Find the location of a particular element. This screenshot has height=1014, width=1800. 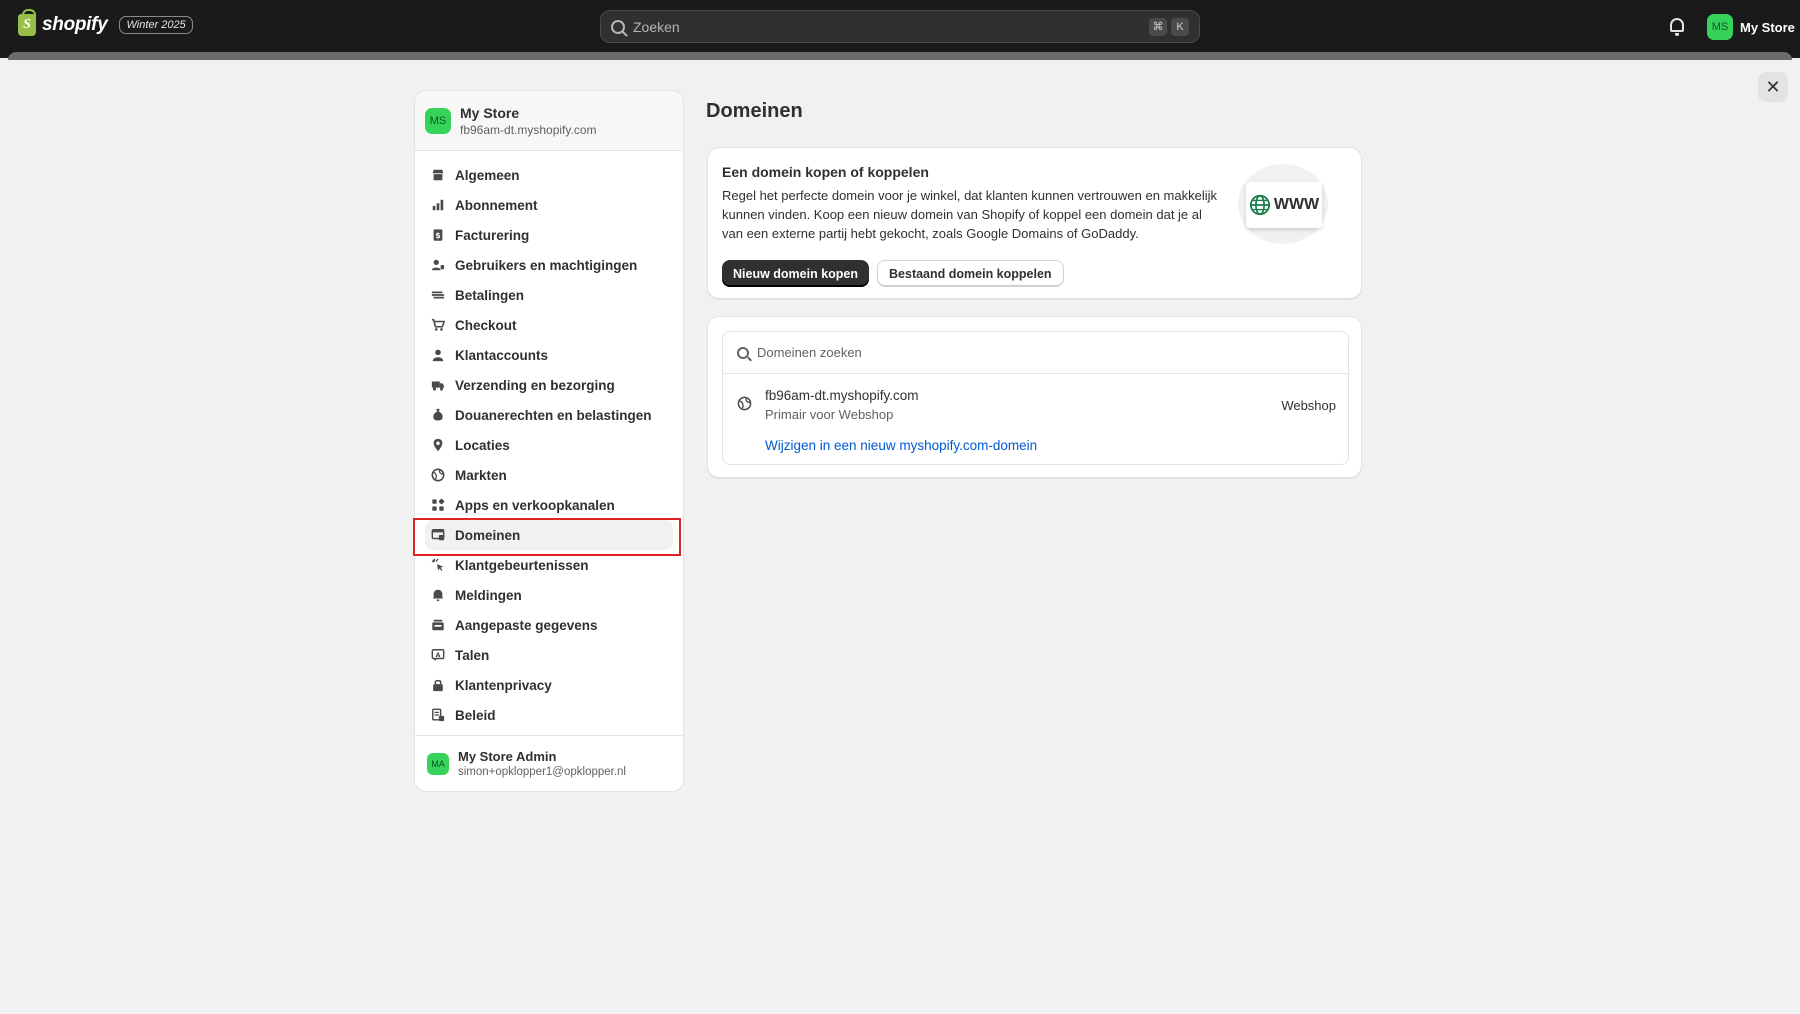

sidebar-item-domeinen: Domeinen is located at coordinates (549, 535).